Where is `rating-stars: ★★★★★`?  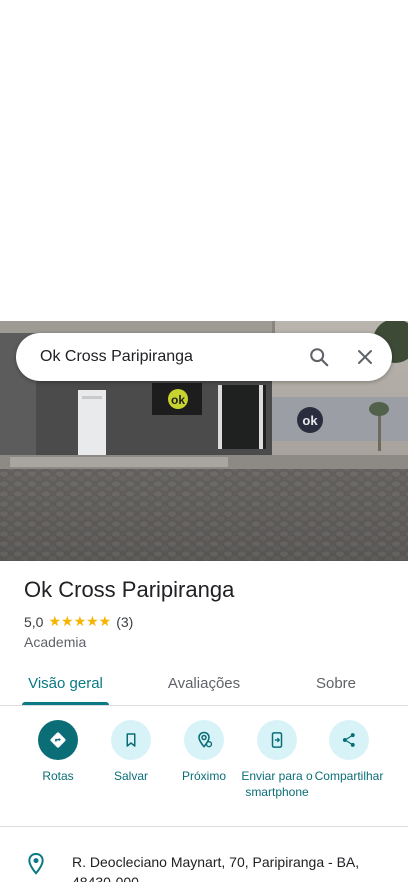
rating-stars: ★★★★★ is located at coordinates (80, 621).